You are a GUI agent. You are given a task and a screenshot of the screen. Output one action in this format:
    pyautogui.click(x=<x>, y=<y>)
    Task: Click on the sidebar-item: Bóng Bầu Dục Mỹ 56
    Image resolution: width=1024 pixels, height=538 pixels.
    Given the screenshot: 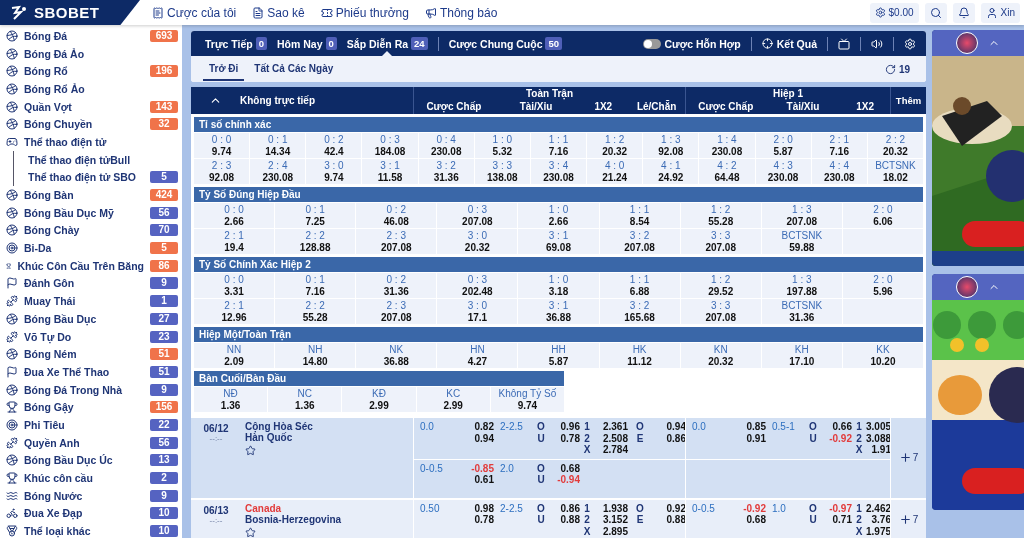 What is the action you would take?
    pyautogui.click(x=94, y=212)
    